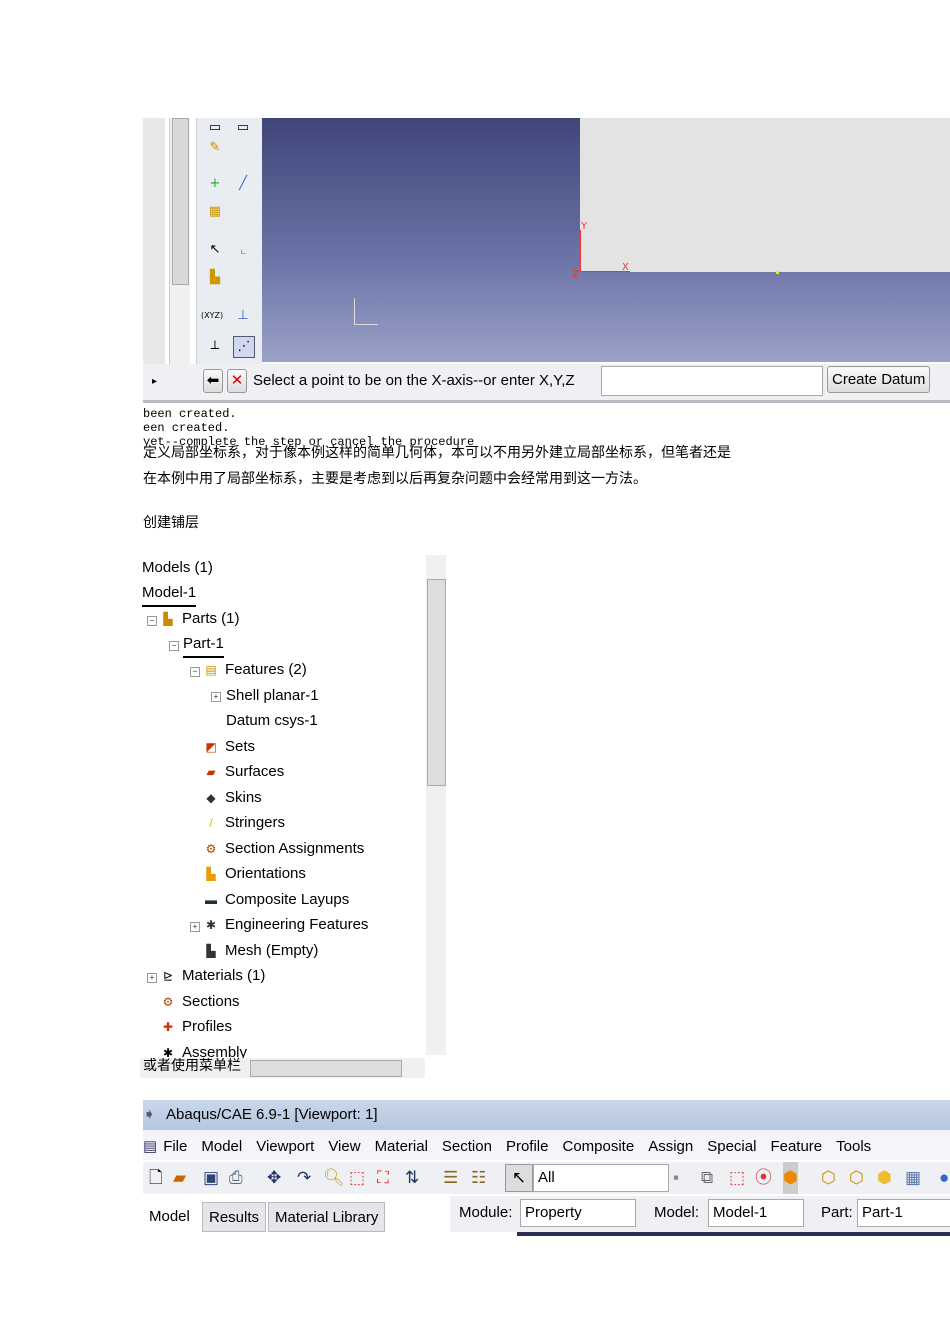 The height and width of the screenshot is (1344, 950). Describe the element at coordinates (676, 1178) in the screenshot. I see `filter-icon: ▪` at that location.